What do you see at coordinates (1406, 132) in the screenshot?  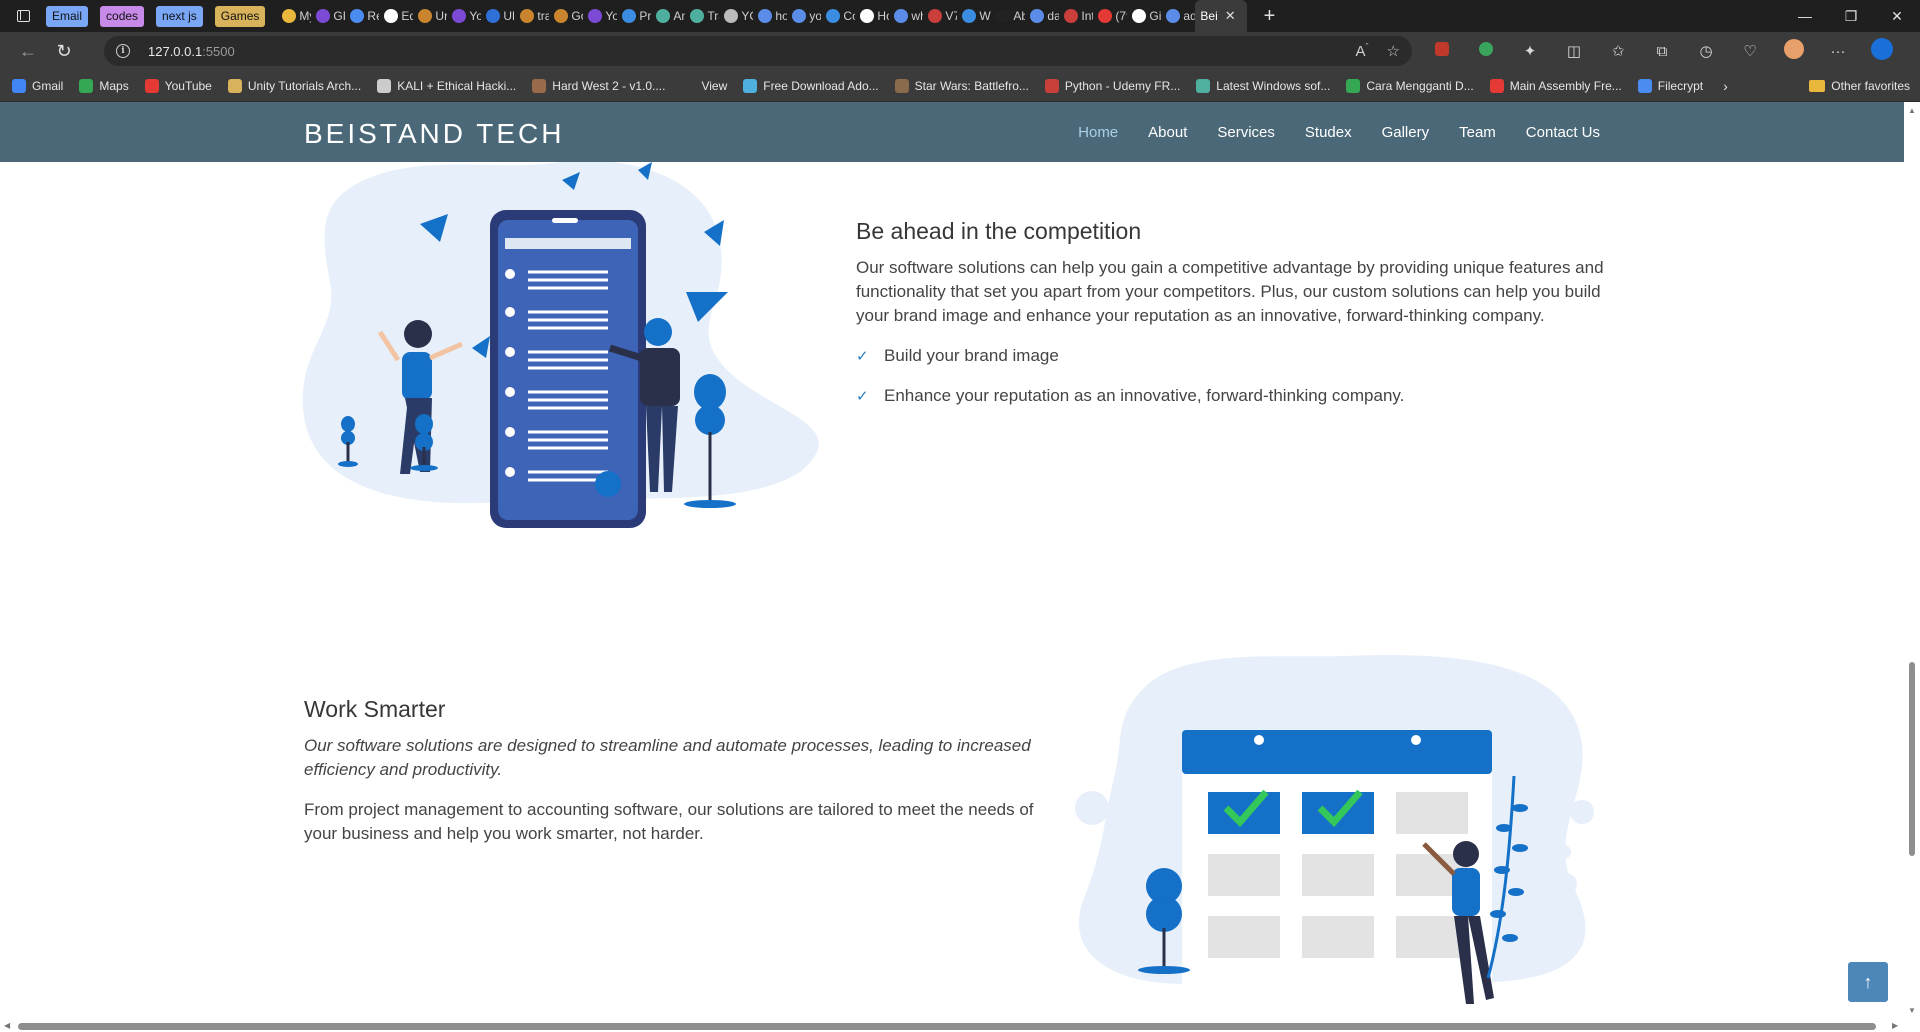 I see `nav-gallery: Gallery` at bounding box center [1406, 132].